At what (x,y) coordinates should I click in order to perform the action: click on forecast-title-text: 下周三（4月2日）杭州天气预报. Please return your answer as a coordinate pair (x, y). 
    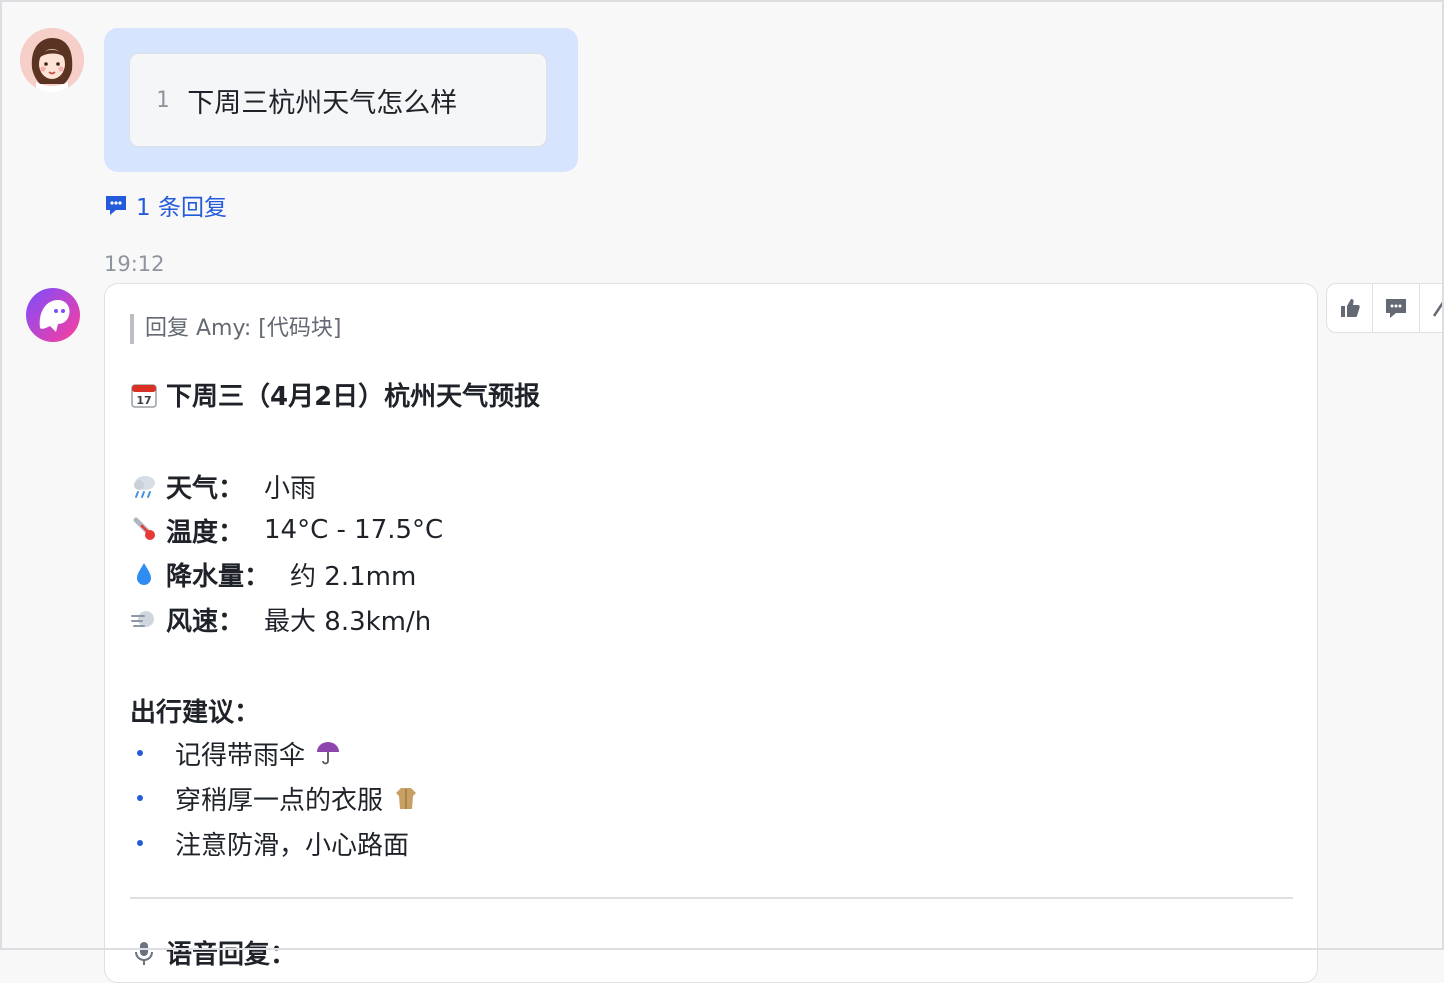
    Looking at the image, I should click on (353, 397).